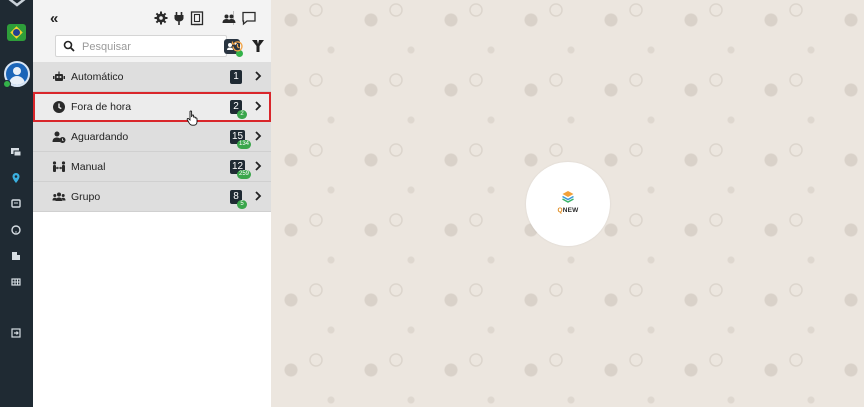 The image size is (864, 407). What do you see at coordinates (16, 333) in the screenshot?
I see `logout-icon` at bounding box center [16, 333].